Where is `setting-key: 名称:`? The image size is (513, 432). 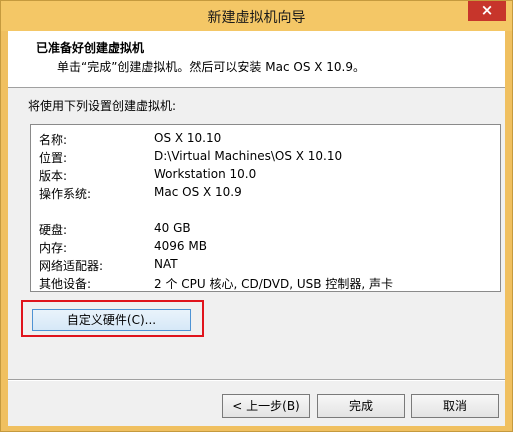 setting-key: 名称: is located at coordinates (53, 140).